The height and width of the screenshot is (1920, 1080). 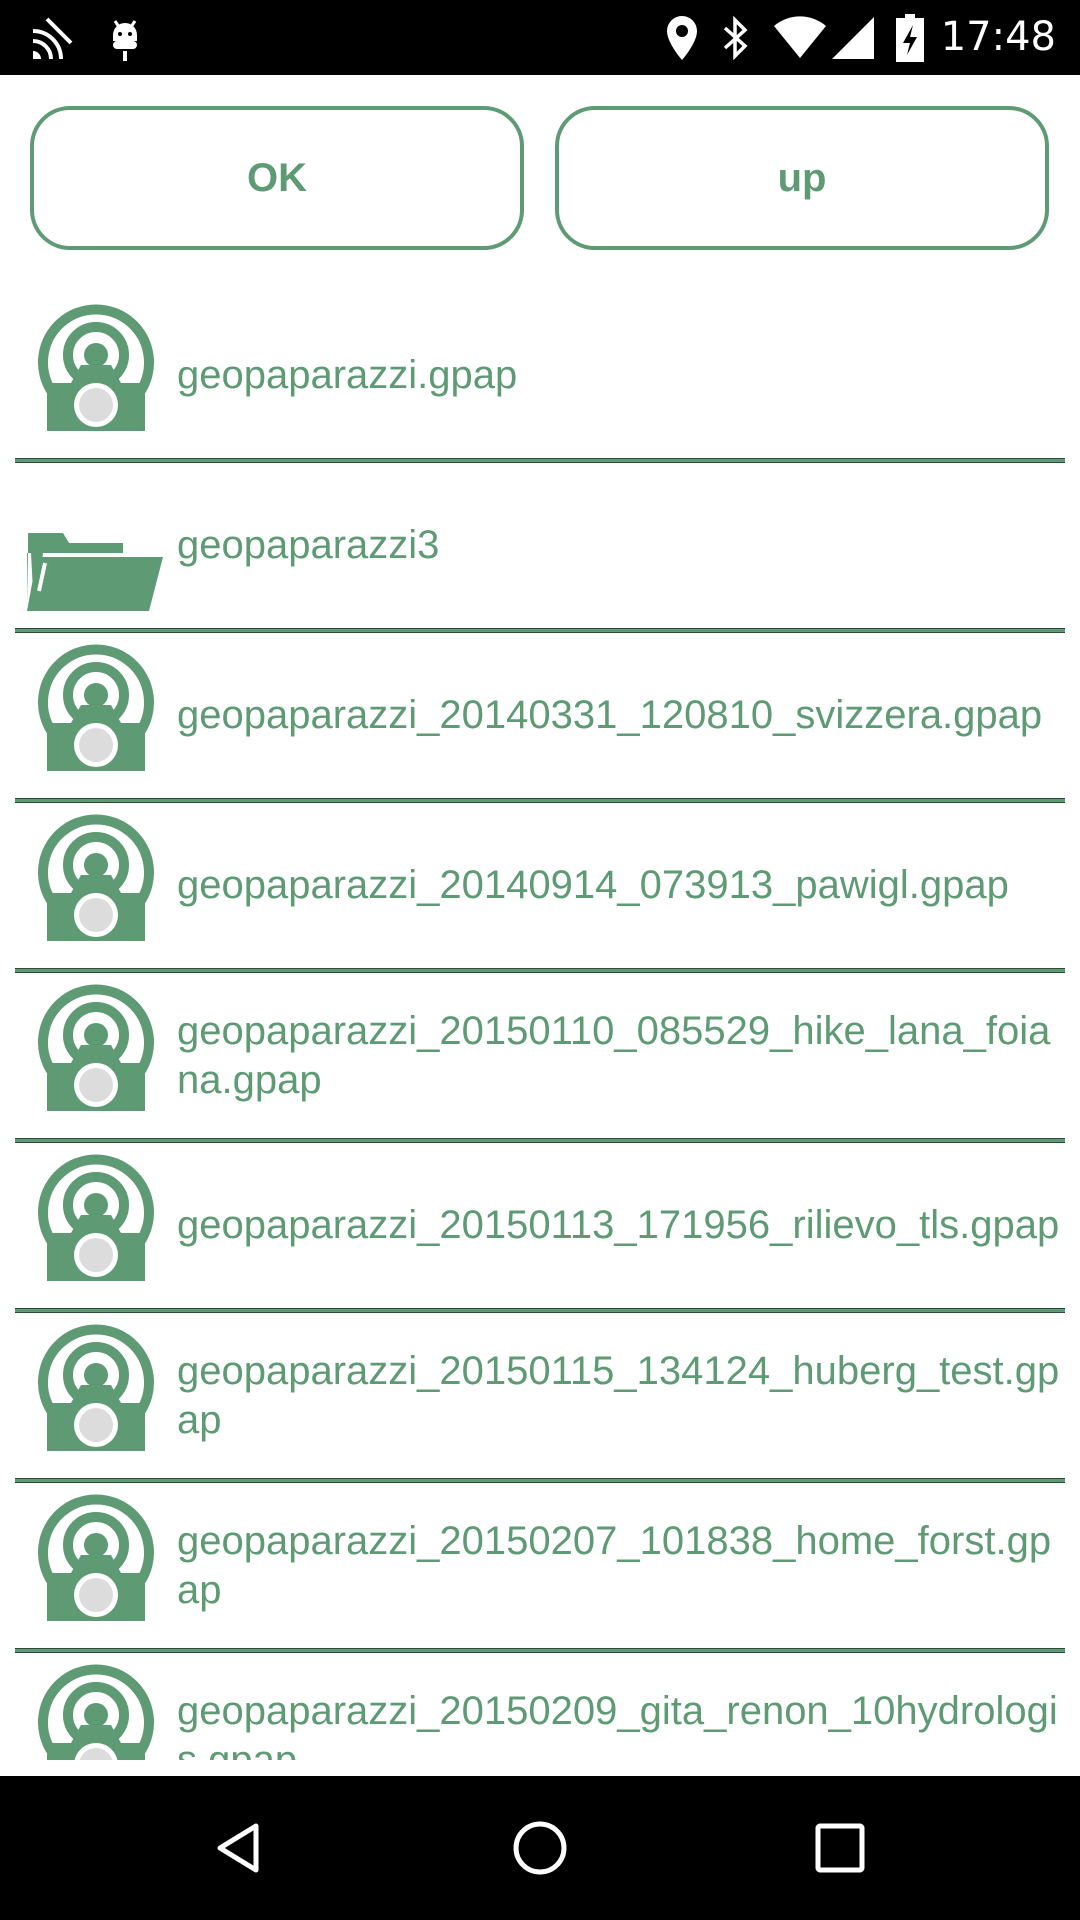 What do you see at coordinates (90, 548) in the screenshot?
I see `folder-icon` at bounding box center [90, 548].